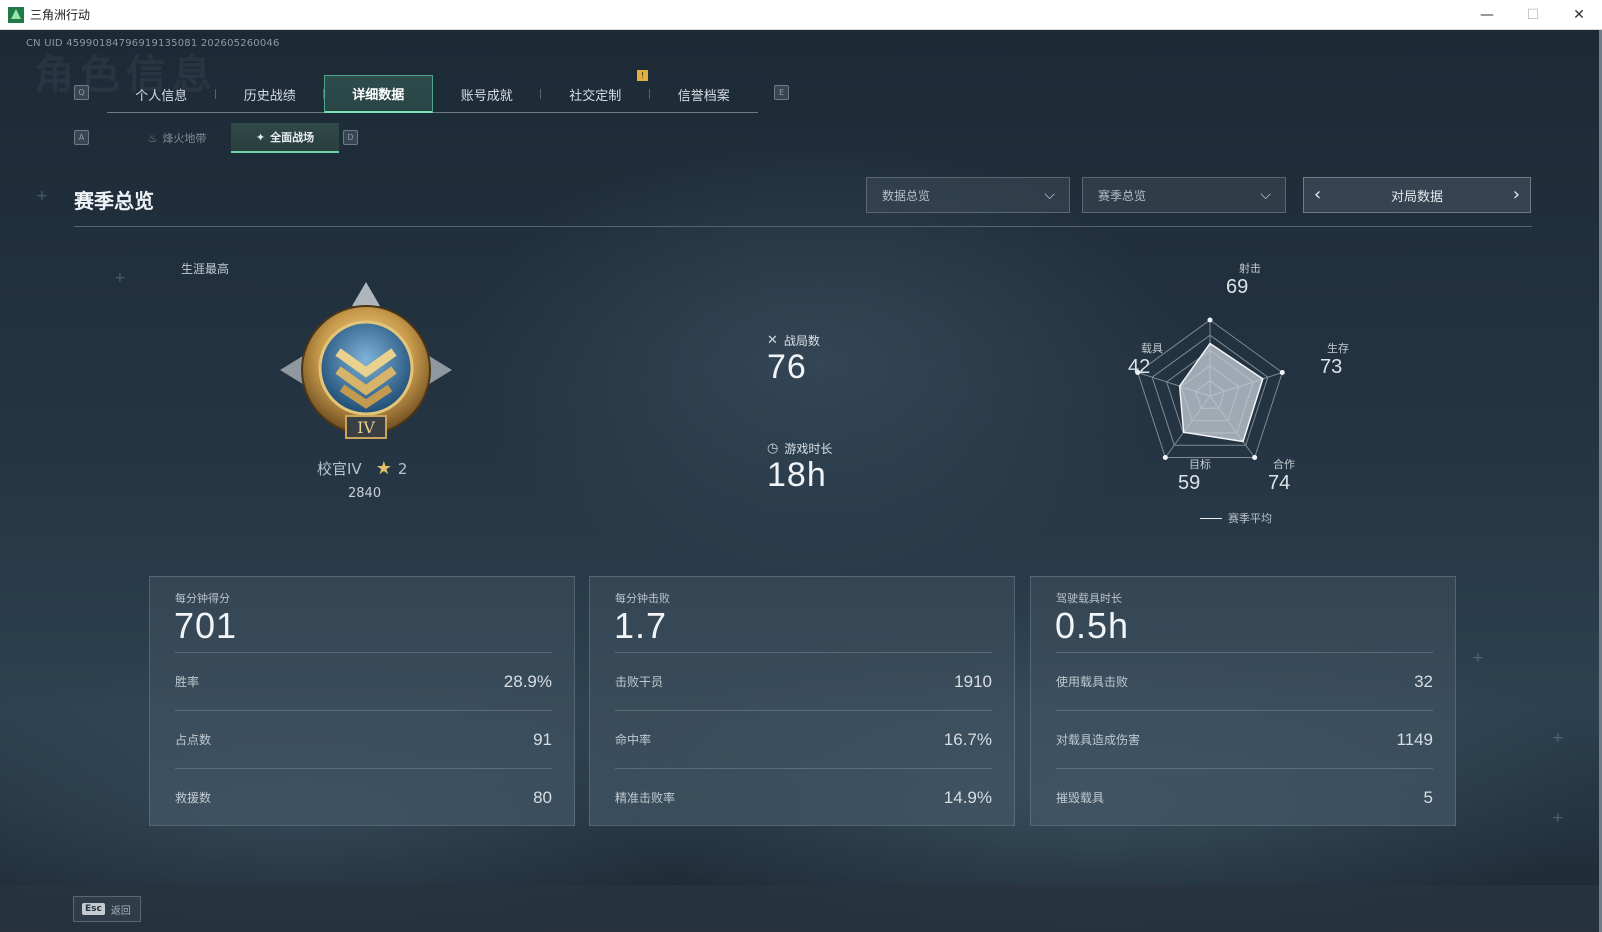 This screenshot has height=932, width=1602. Describe the element at coordinates (772, 340) in the screenshot. I see `crossed-swords-icon: ✕` at that location.